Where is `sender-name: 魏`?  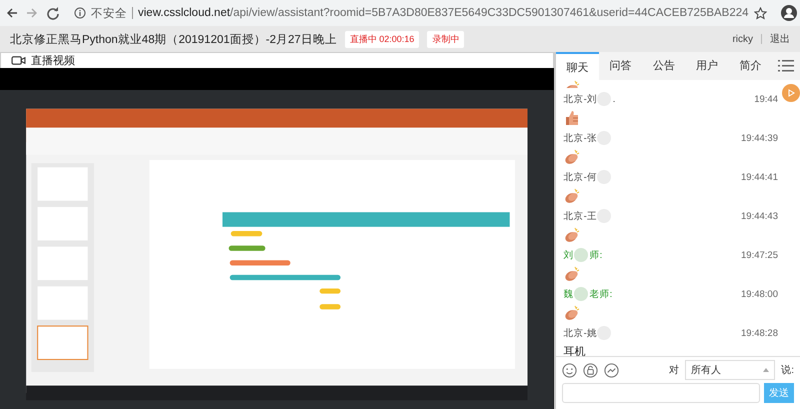
sender-name: 魏 is located at coordinates (569, 294).